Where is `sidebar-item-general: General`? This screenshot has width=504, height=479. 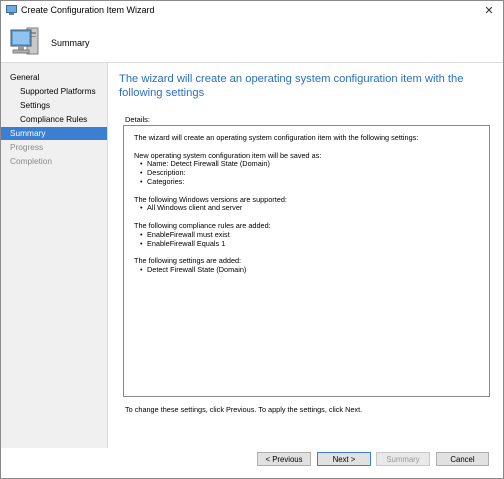
sidebar-item-general: General is located at coordinates (54, 77).